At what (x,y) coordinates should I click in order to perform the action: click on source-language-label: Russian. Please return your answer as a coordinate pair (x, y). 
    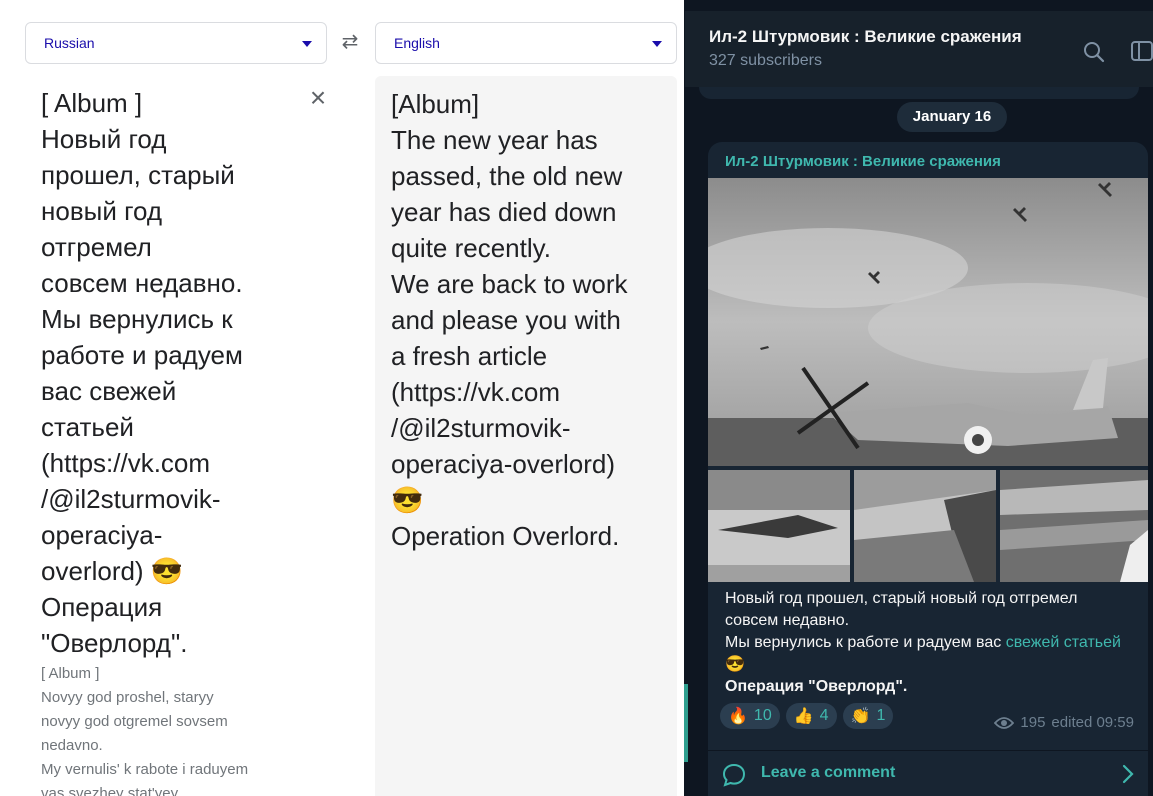
    Looking at the image, I should click on (69, 43).